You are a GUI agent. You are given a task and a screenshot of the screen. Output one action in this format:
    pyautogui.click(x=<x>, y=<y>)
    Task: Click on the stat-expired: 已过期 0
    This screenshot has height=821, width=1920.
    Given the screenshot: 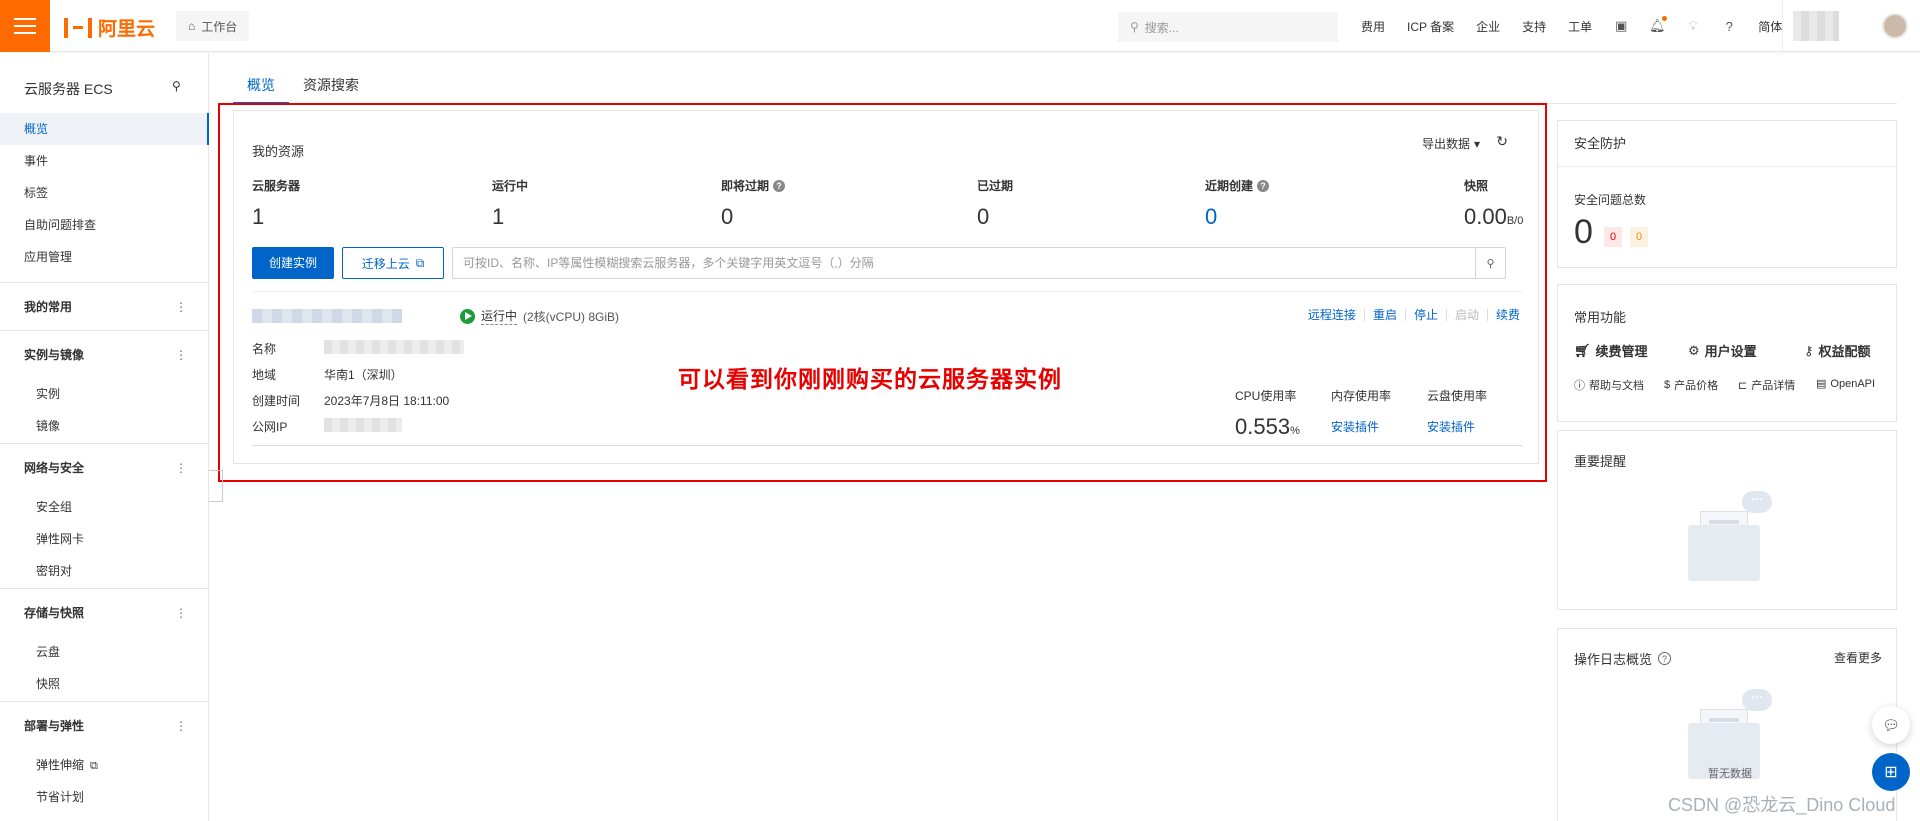 What is the action you would take?
    pyautogui.click(x=995, y=203)
    